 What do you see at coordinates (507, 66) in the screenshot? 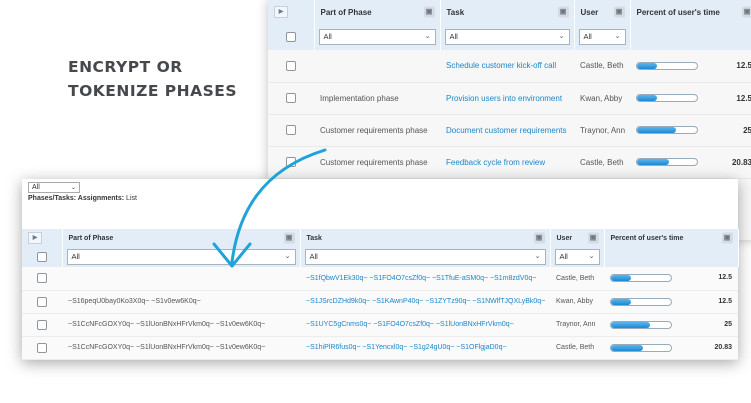
I see `cell-task-link: Schedule customer kick-off call` at bounding box center [507, 66].